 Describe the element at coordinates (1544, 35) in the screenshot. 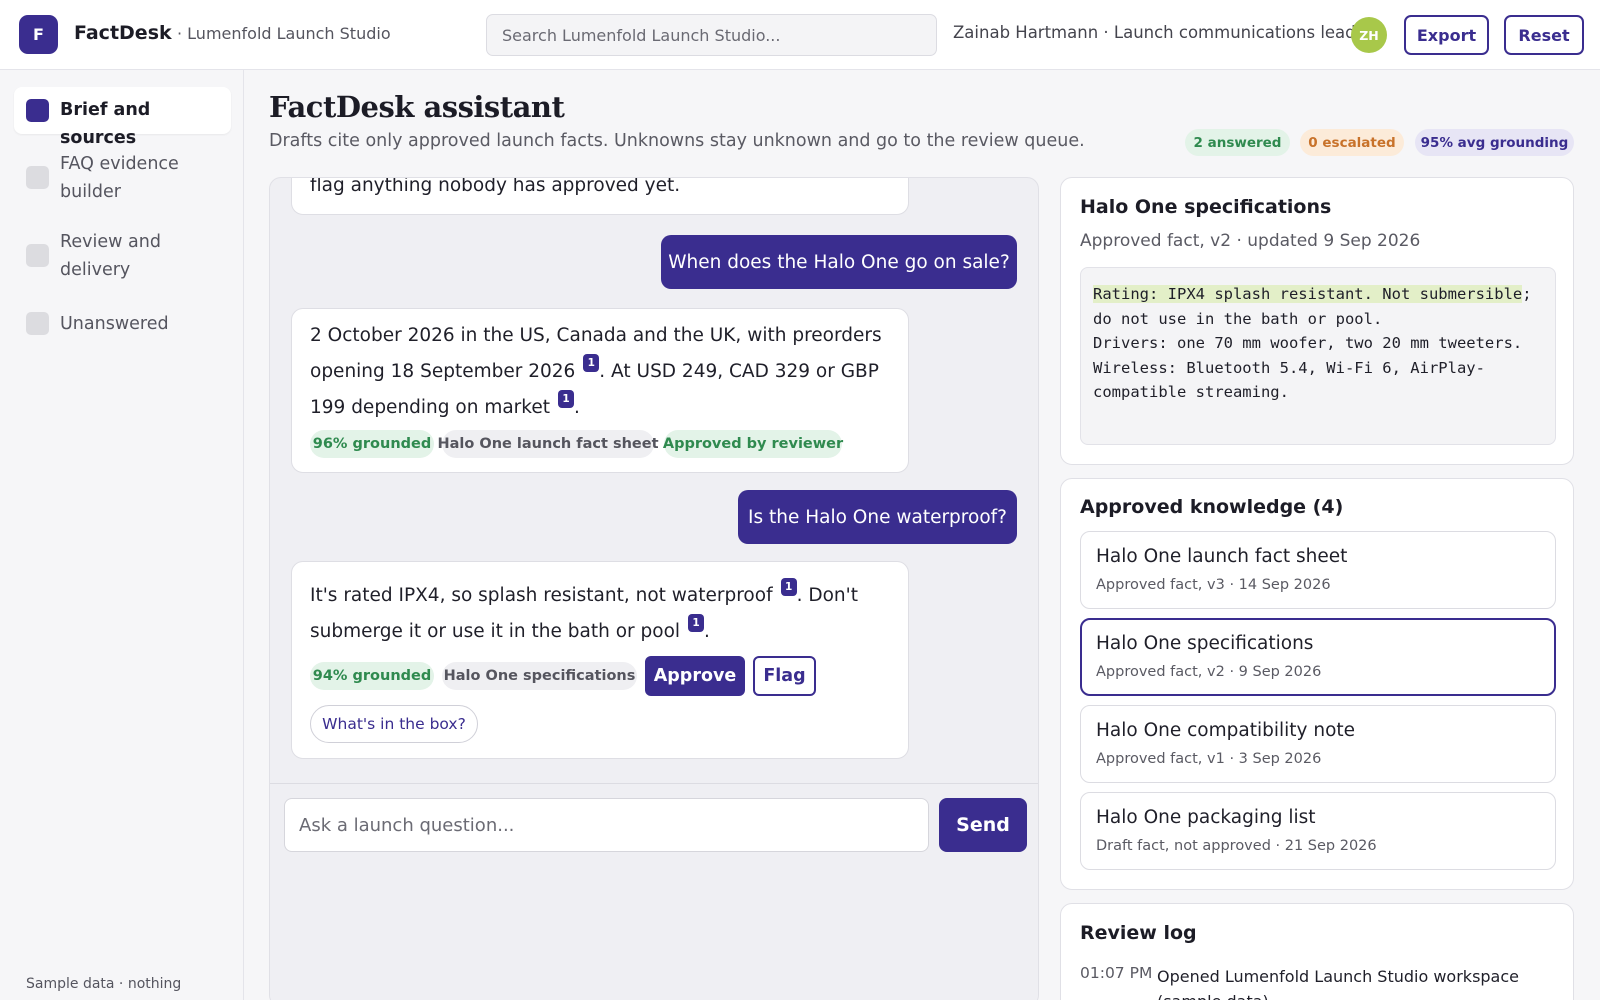

I see `reset-button: Reset` at that location.